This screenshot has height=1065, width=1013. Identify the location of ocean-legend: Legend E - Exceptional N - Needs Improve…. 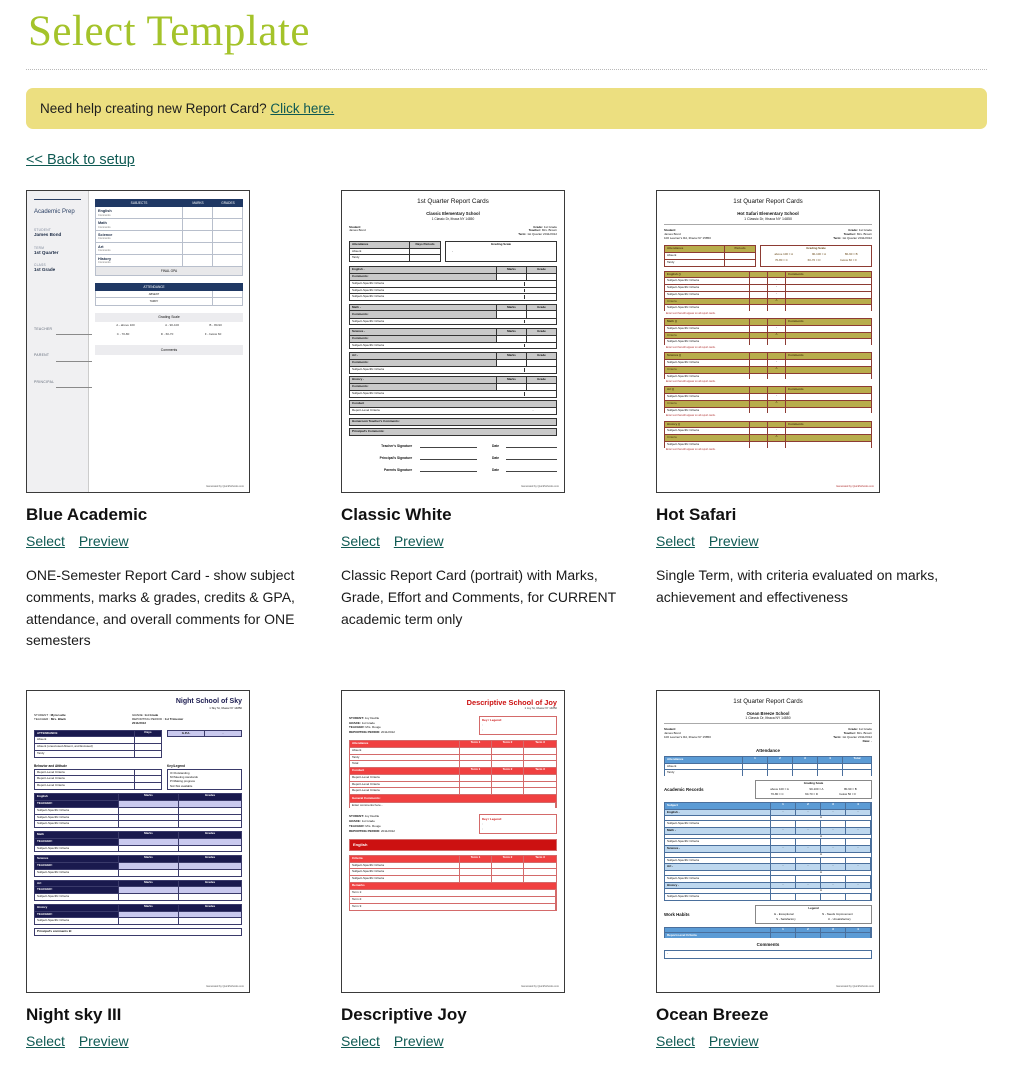
(813, 914).